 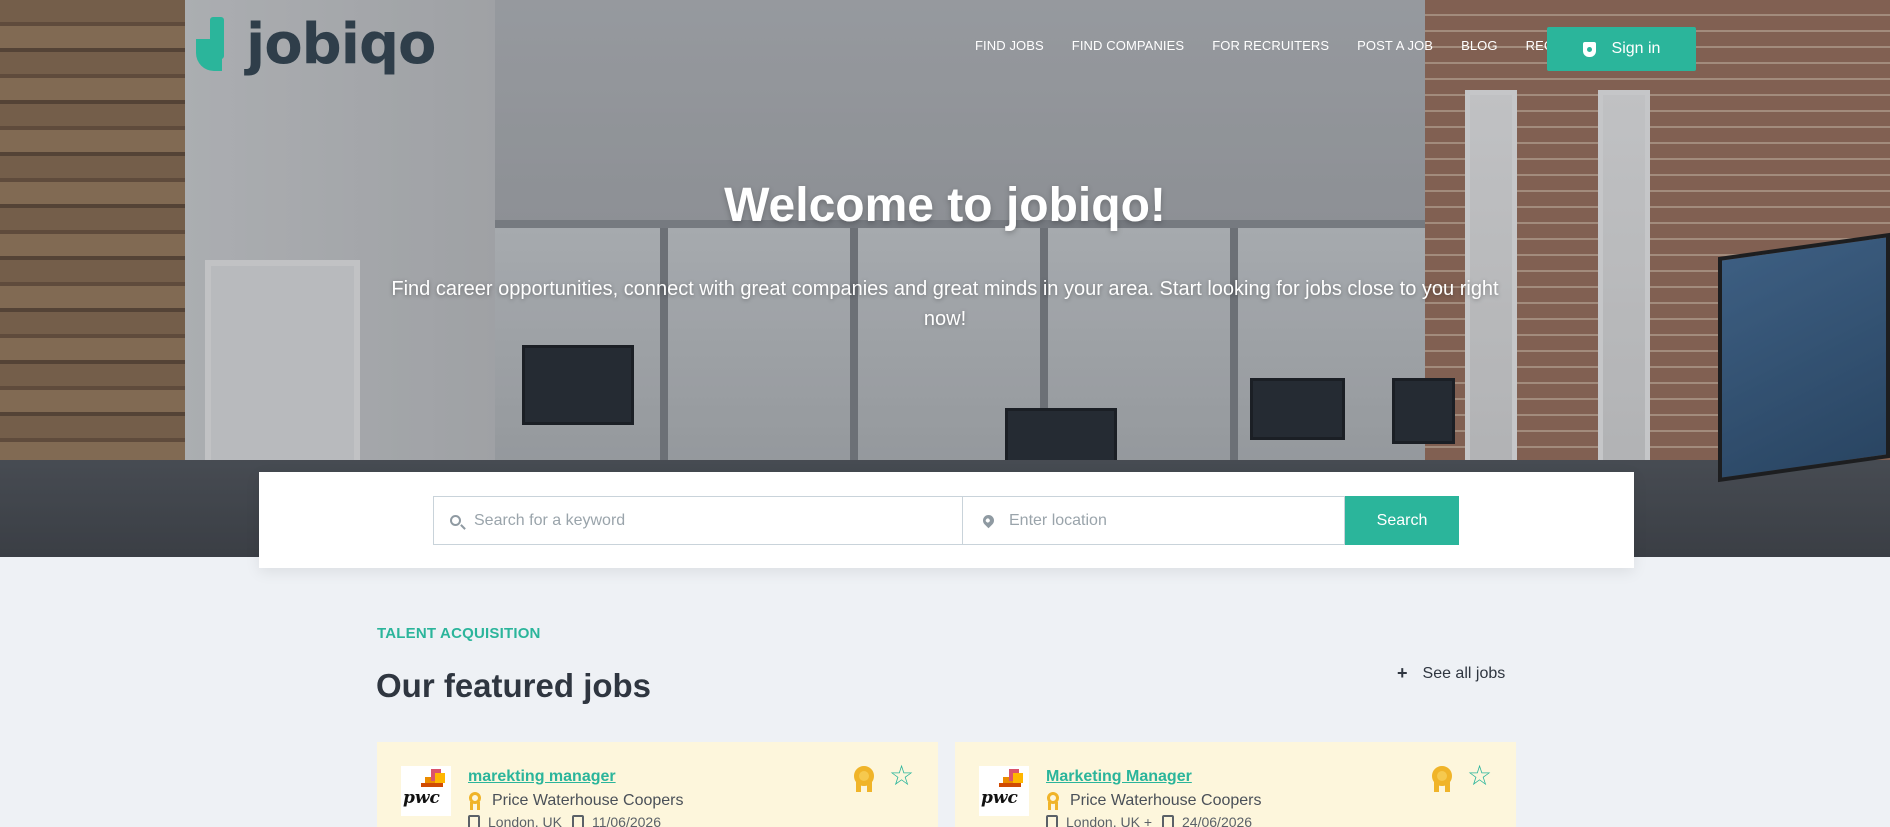 What do you see at coordinates (525, 820) in the screenshot?
I see `job-location: London, UK` at bounding box center [525, 820].